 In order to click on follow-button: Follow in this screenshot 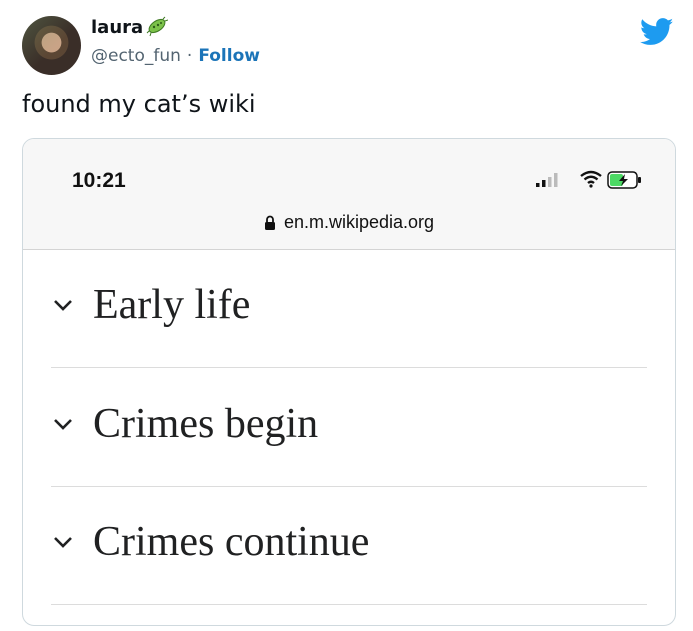, I will do `click(229, 56)`.